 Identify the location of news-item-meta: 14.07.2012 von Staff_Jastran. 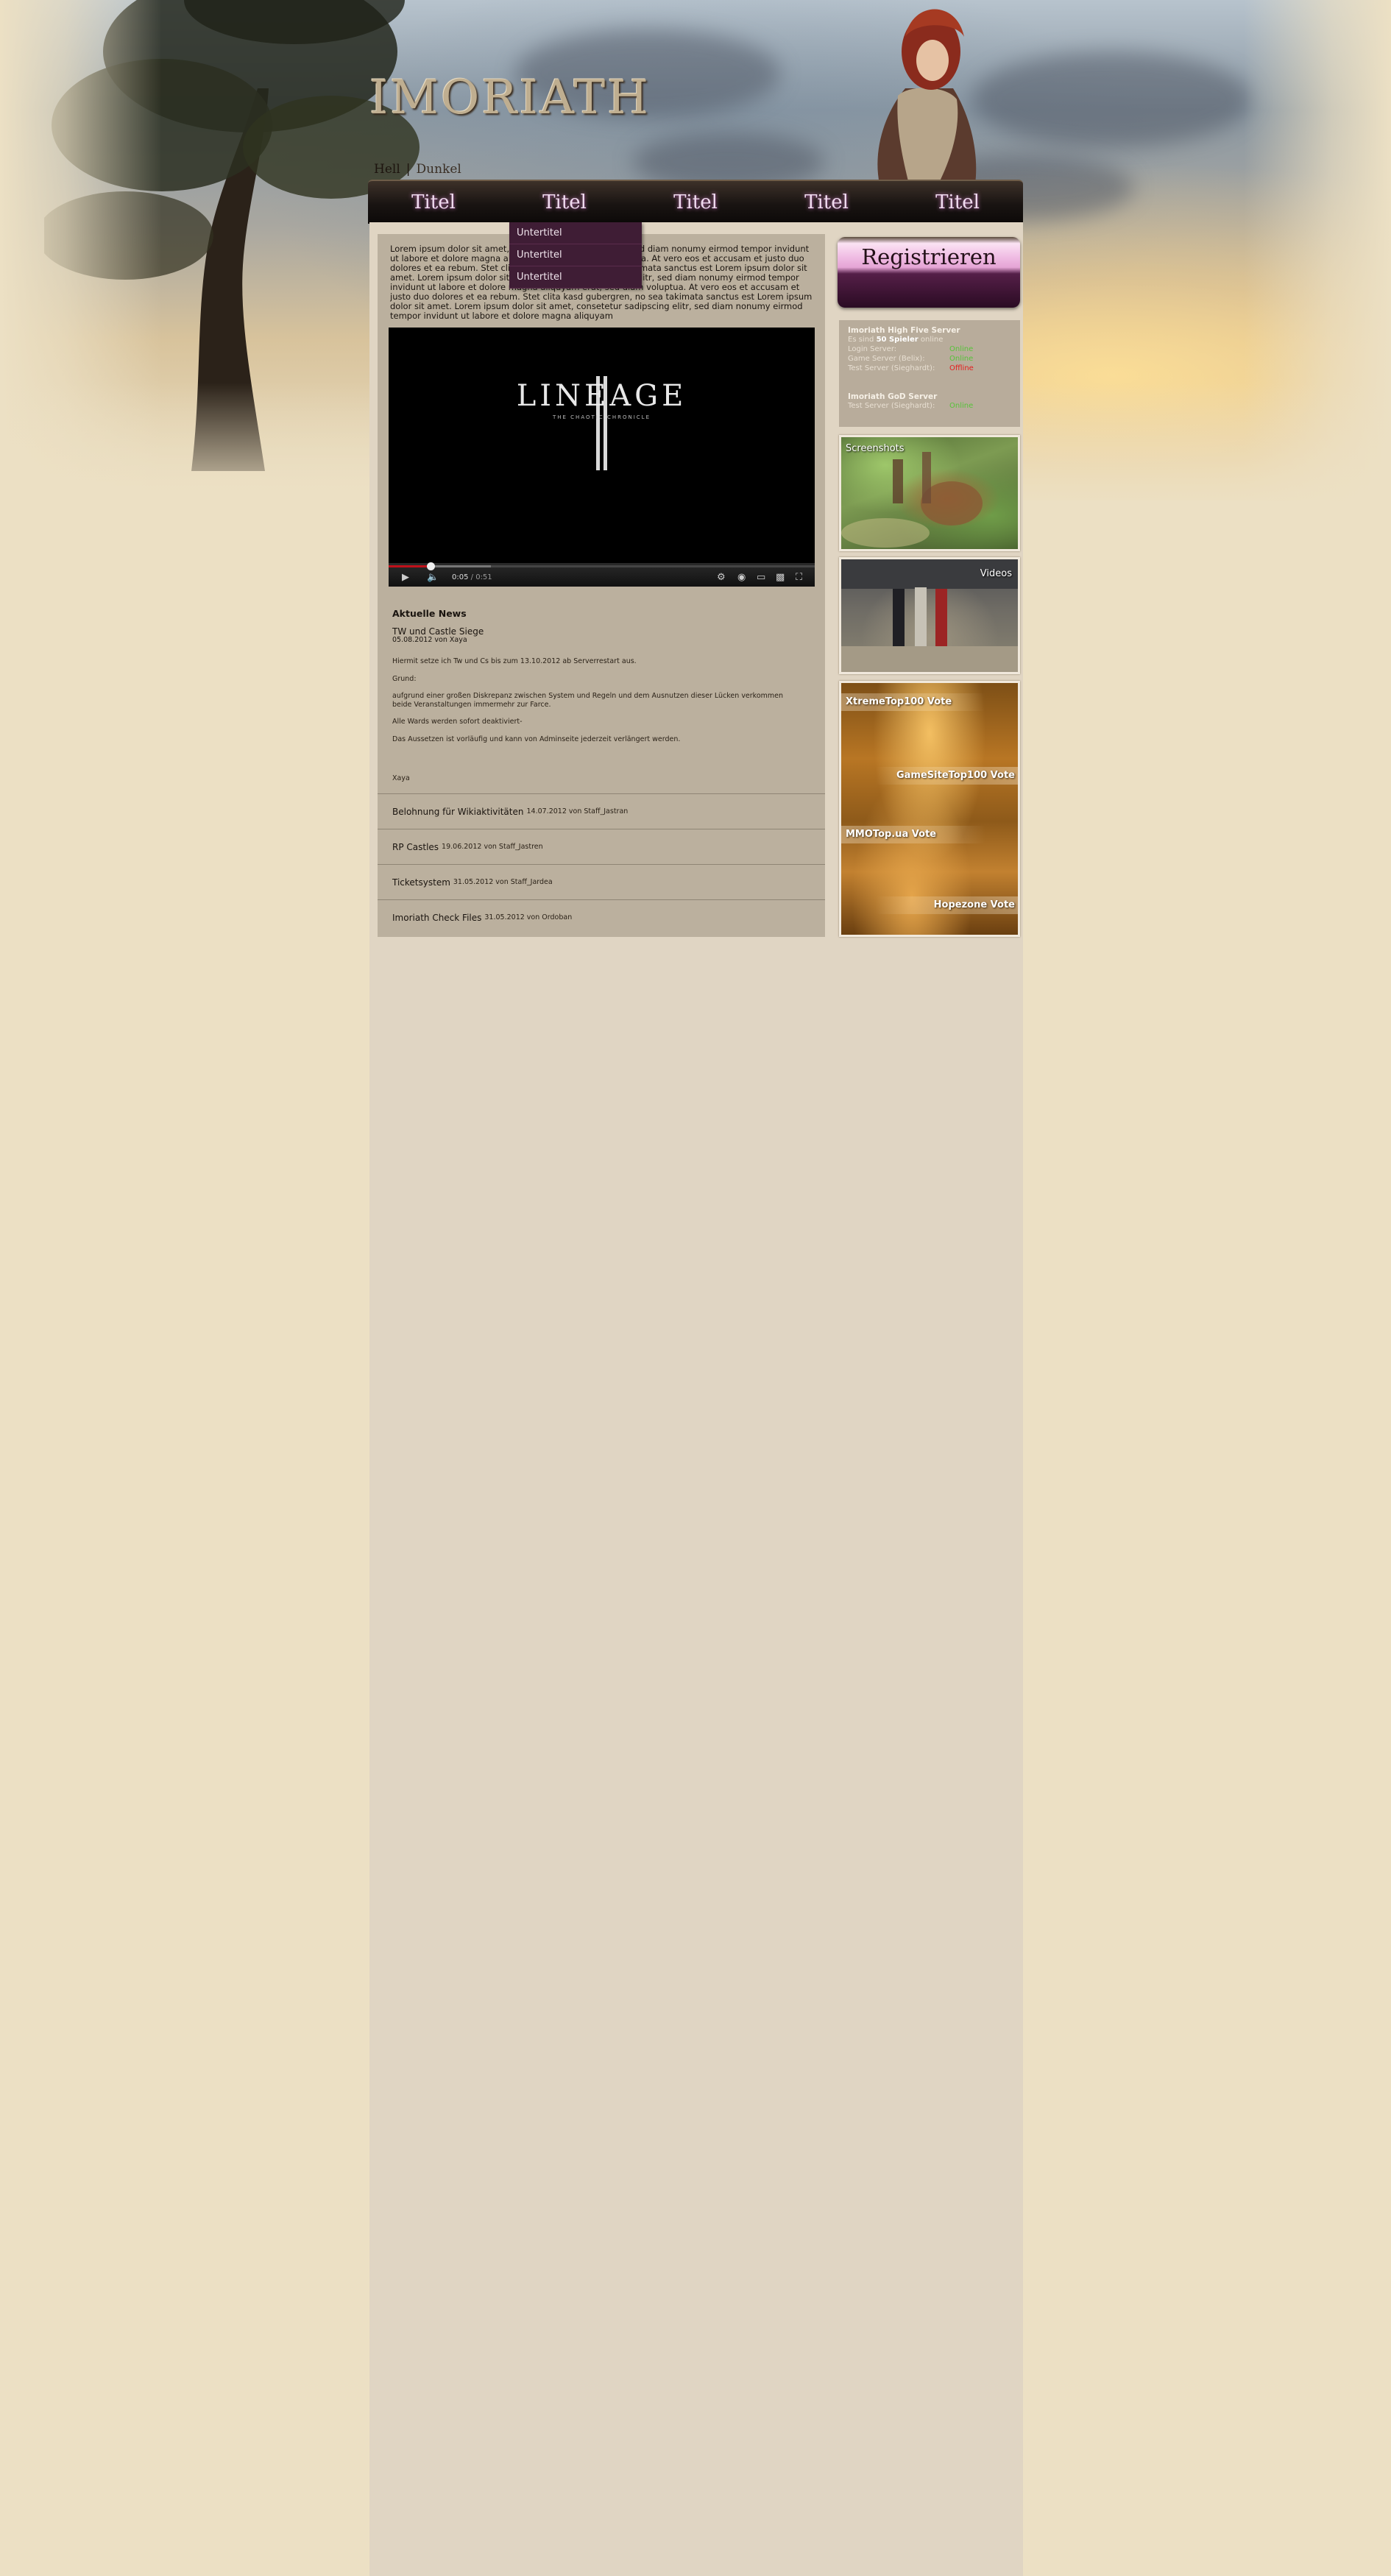
(577, 811).